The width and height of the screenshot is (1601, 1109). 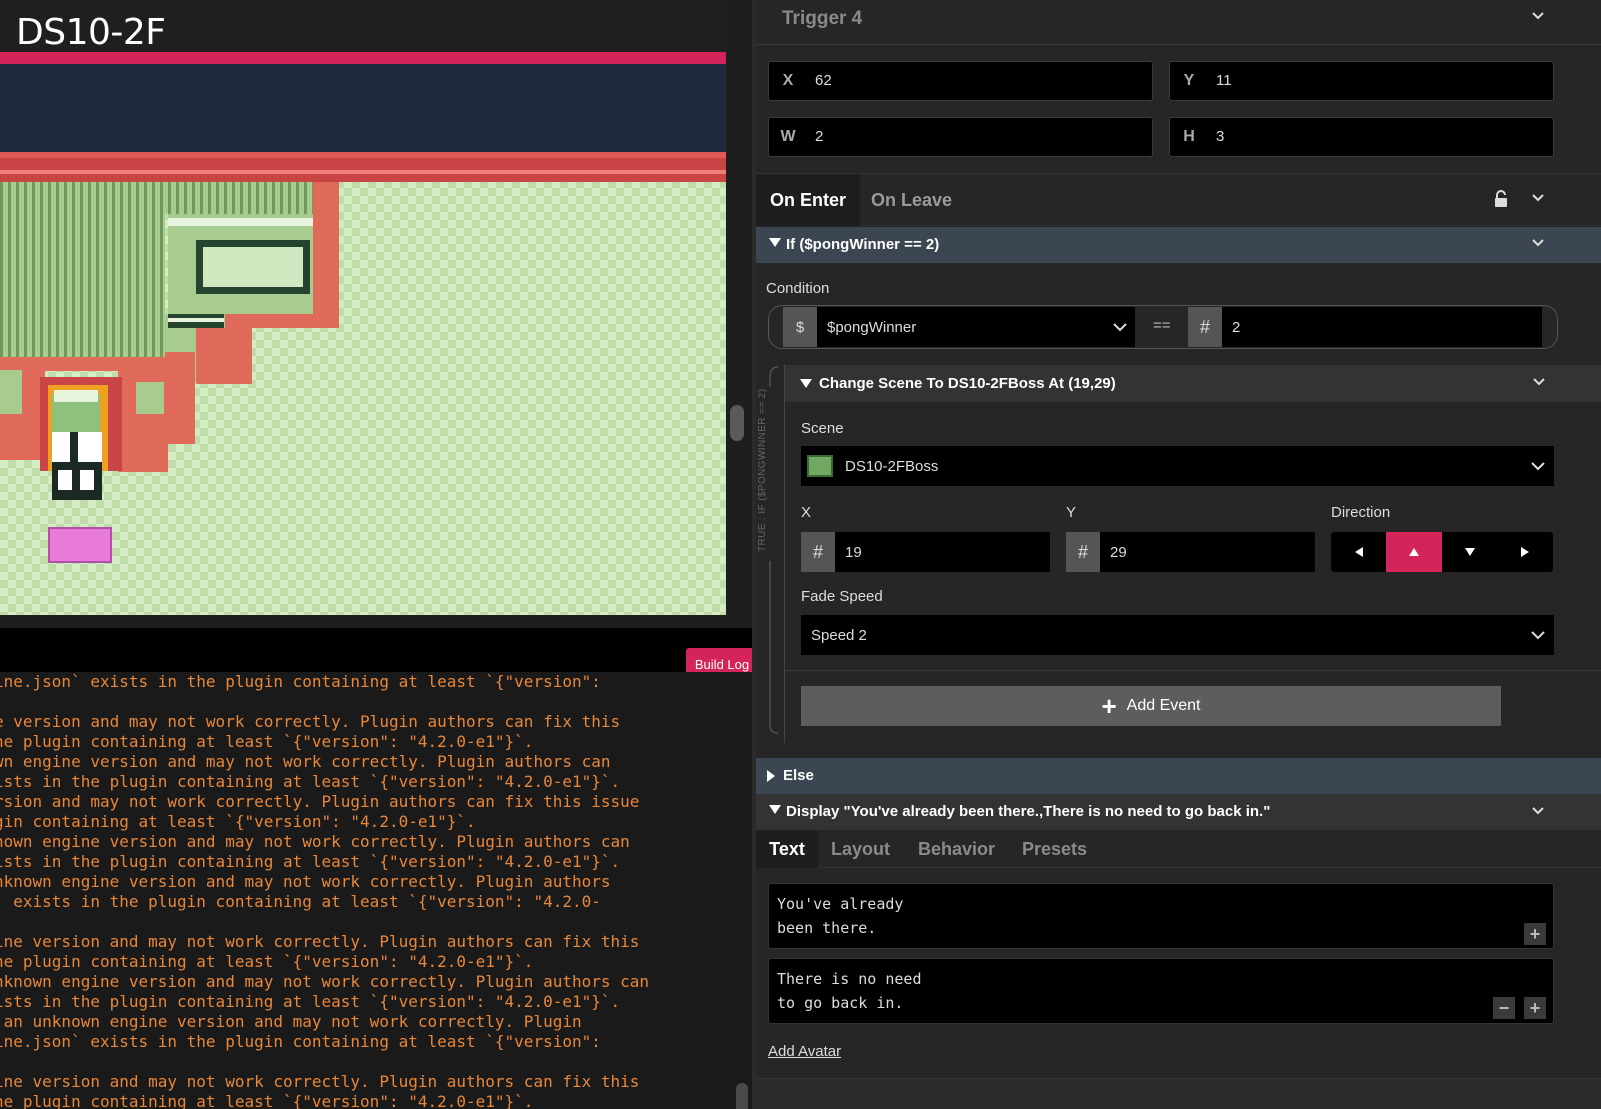 What do you see at coordinates (960, 81) in the screenshot?
I see `trigger-x-field: X 62` at bounding box center [960, 81].